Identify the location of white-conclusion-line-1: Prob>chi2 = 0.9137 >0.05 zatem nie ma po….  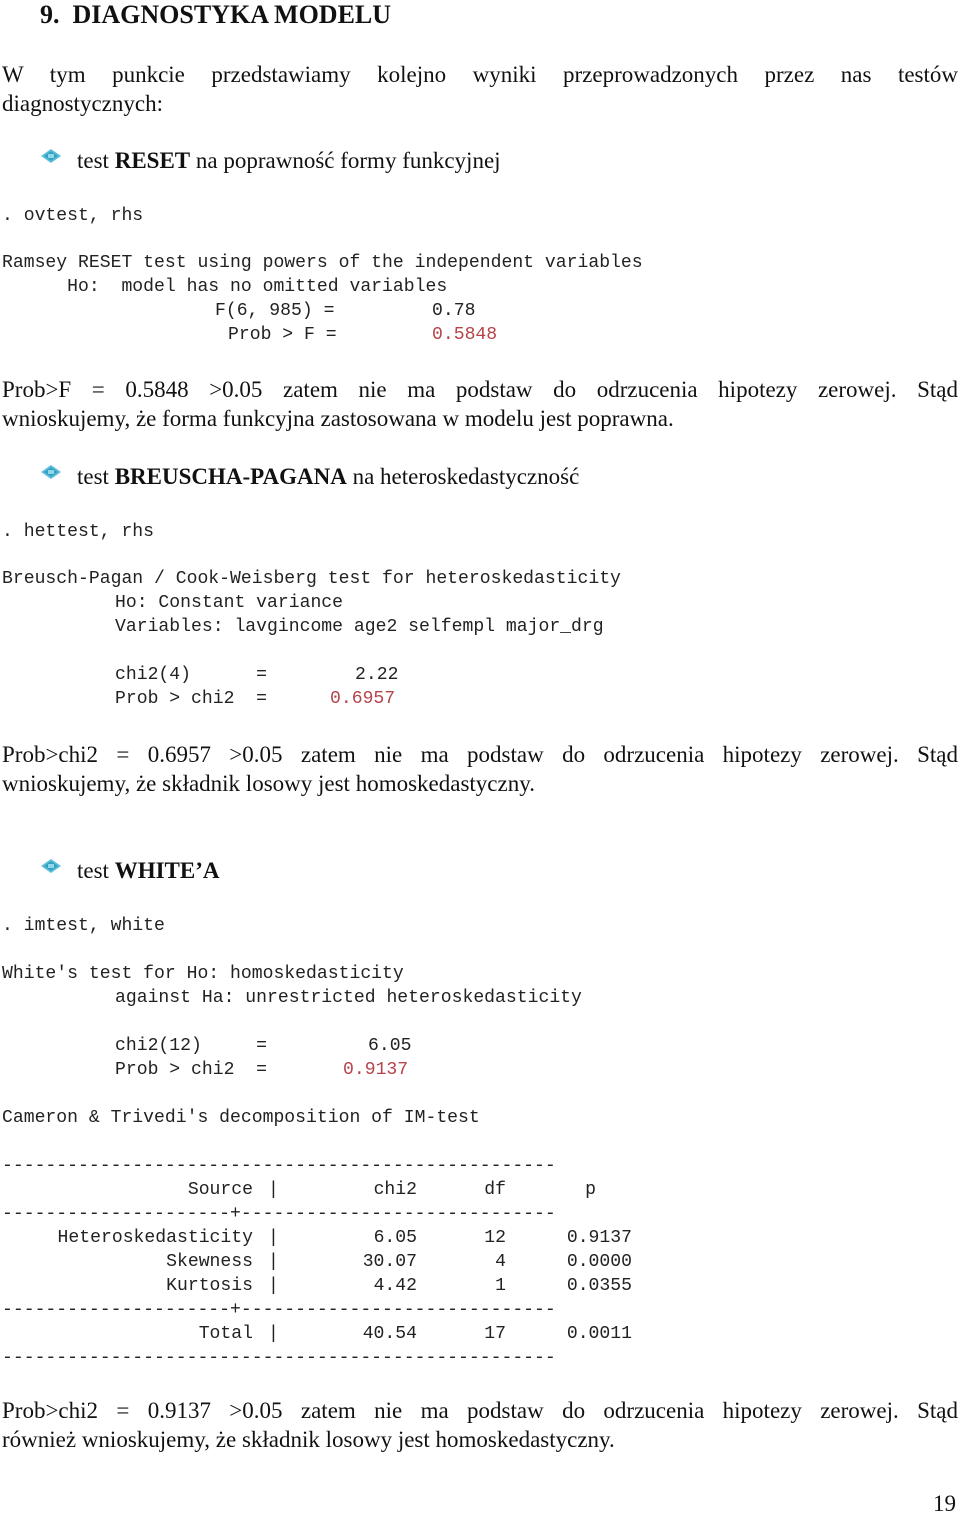
(480, 1410).